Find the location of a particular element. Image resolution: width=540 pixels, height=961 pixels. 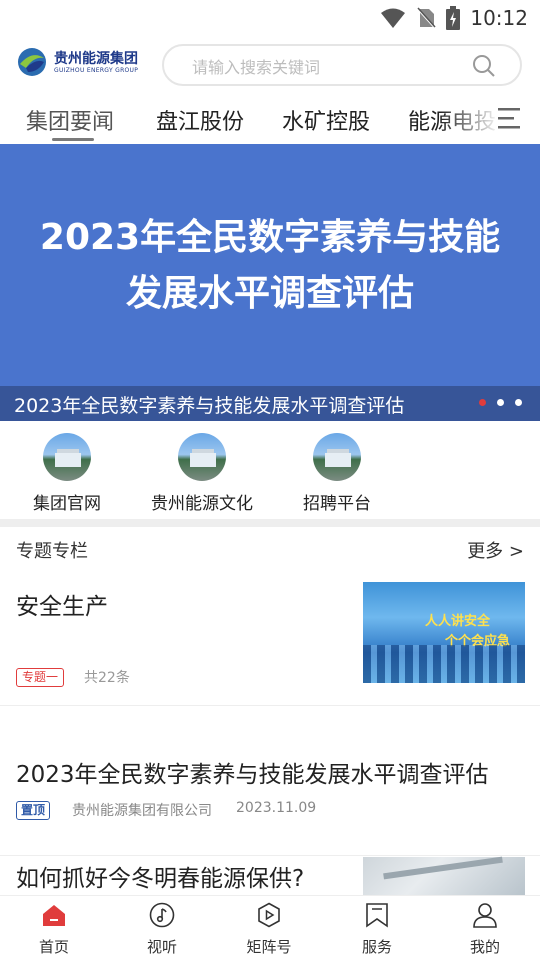

search-icon is located at coordinates (484, 66).